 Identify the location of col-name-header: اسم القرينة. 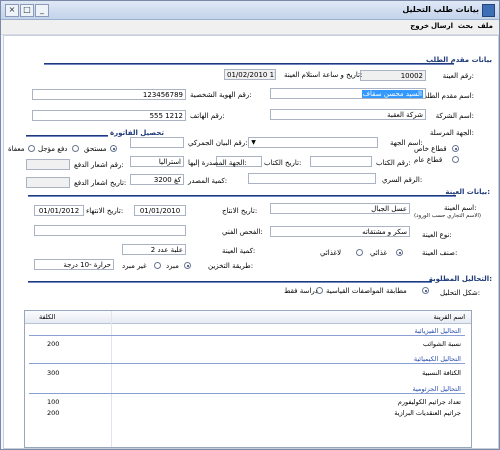
(449, 317).